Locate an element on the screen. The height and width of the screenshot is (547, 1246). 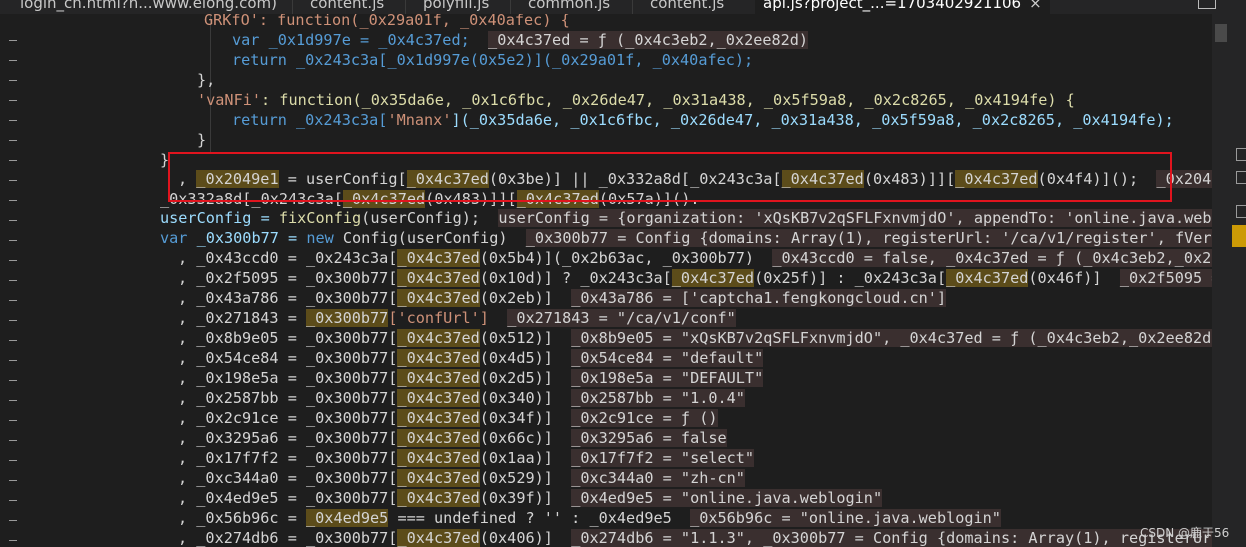
inline-value: _0x3295a6 = false is located at coordinates (649, 438).